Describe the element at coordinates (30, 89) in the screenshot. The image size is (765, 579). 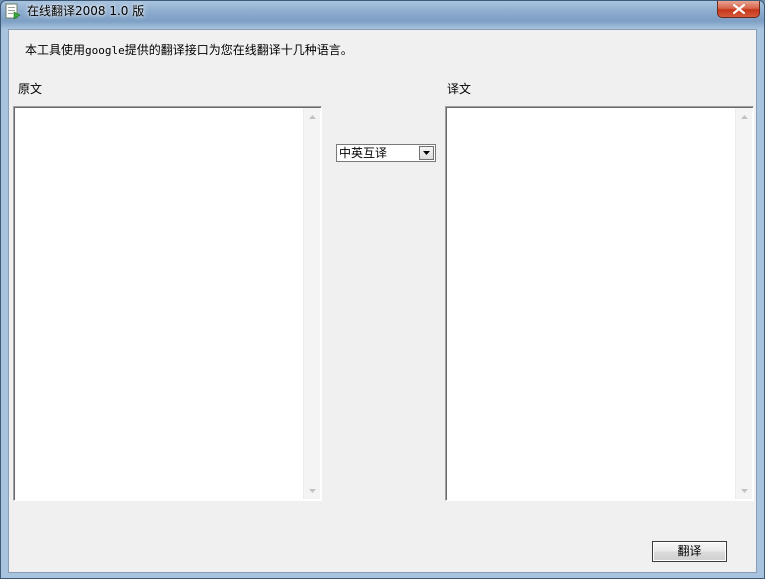
I see `source-label: 原文` at that location.